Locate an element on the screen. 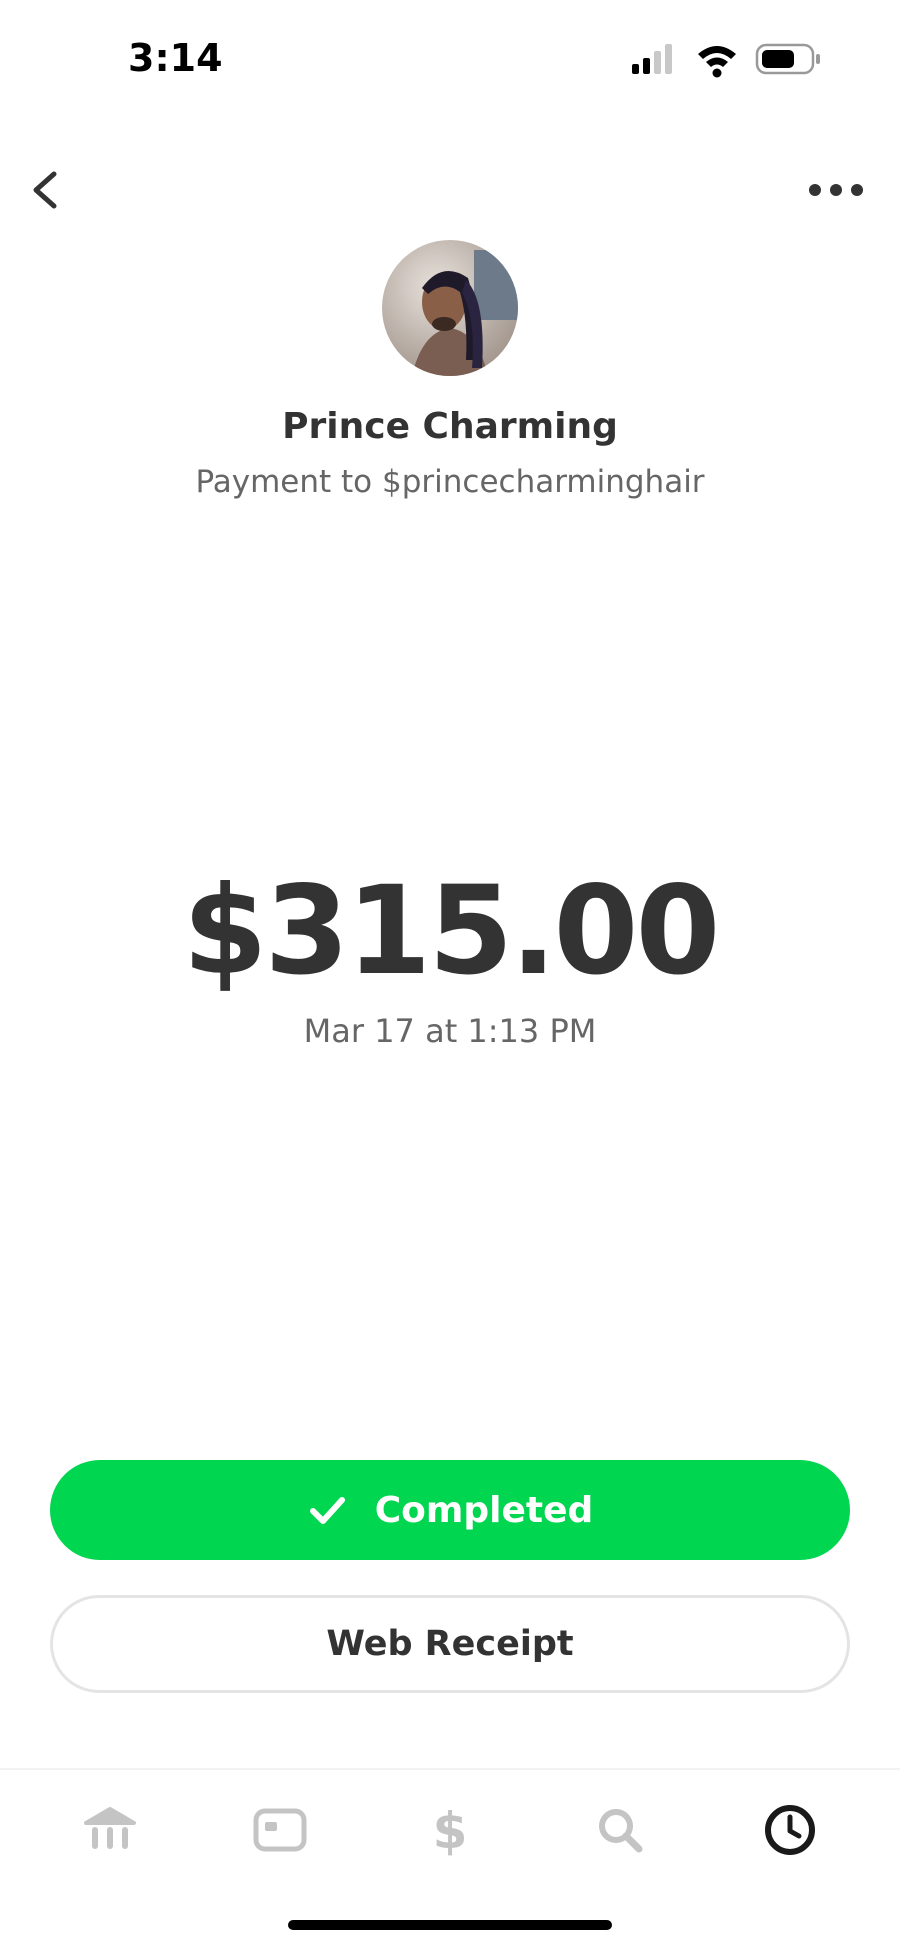  more-options-button is located at coordinates (836, 190).